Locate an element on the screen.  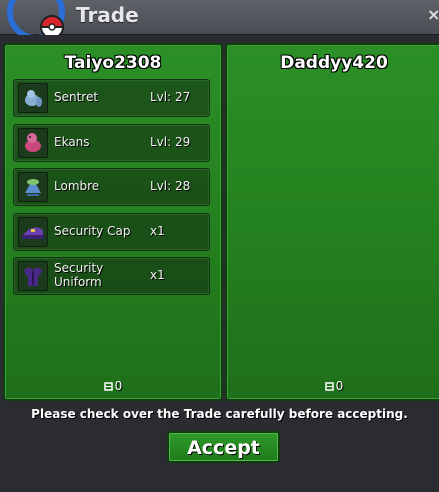
lombre-sprite-icon is located at coordinates (33, 187).